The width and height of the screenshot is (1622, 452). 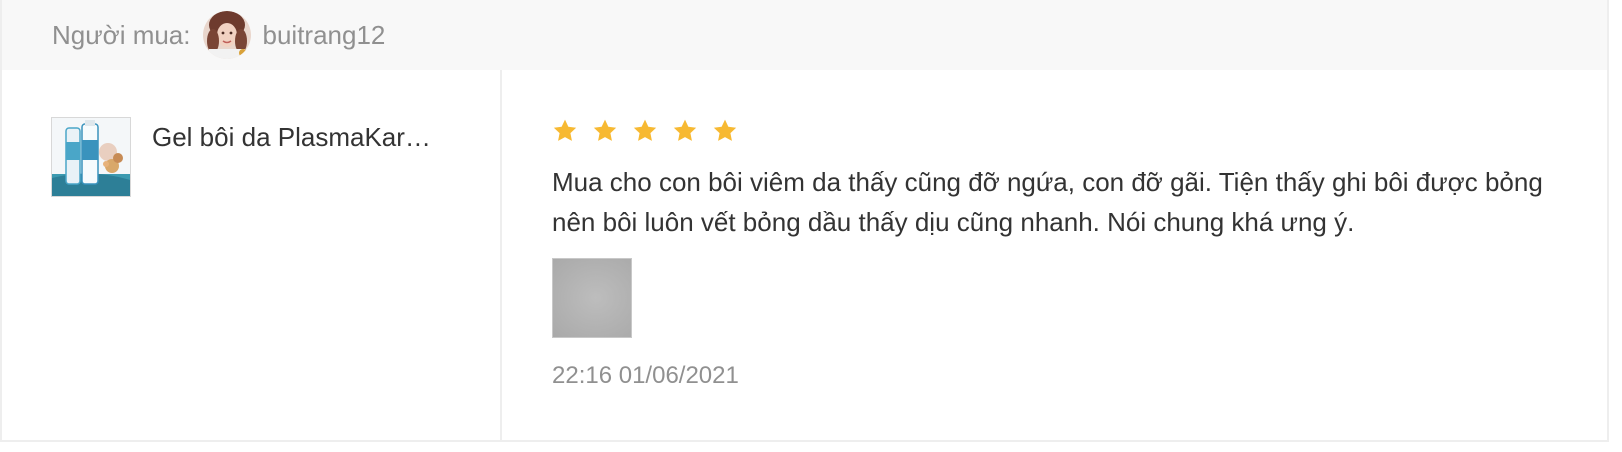 I want to click on product-thumbnail, so click(x=91, y=157).